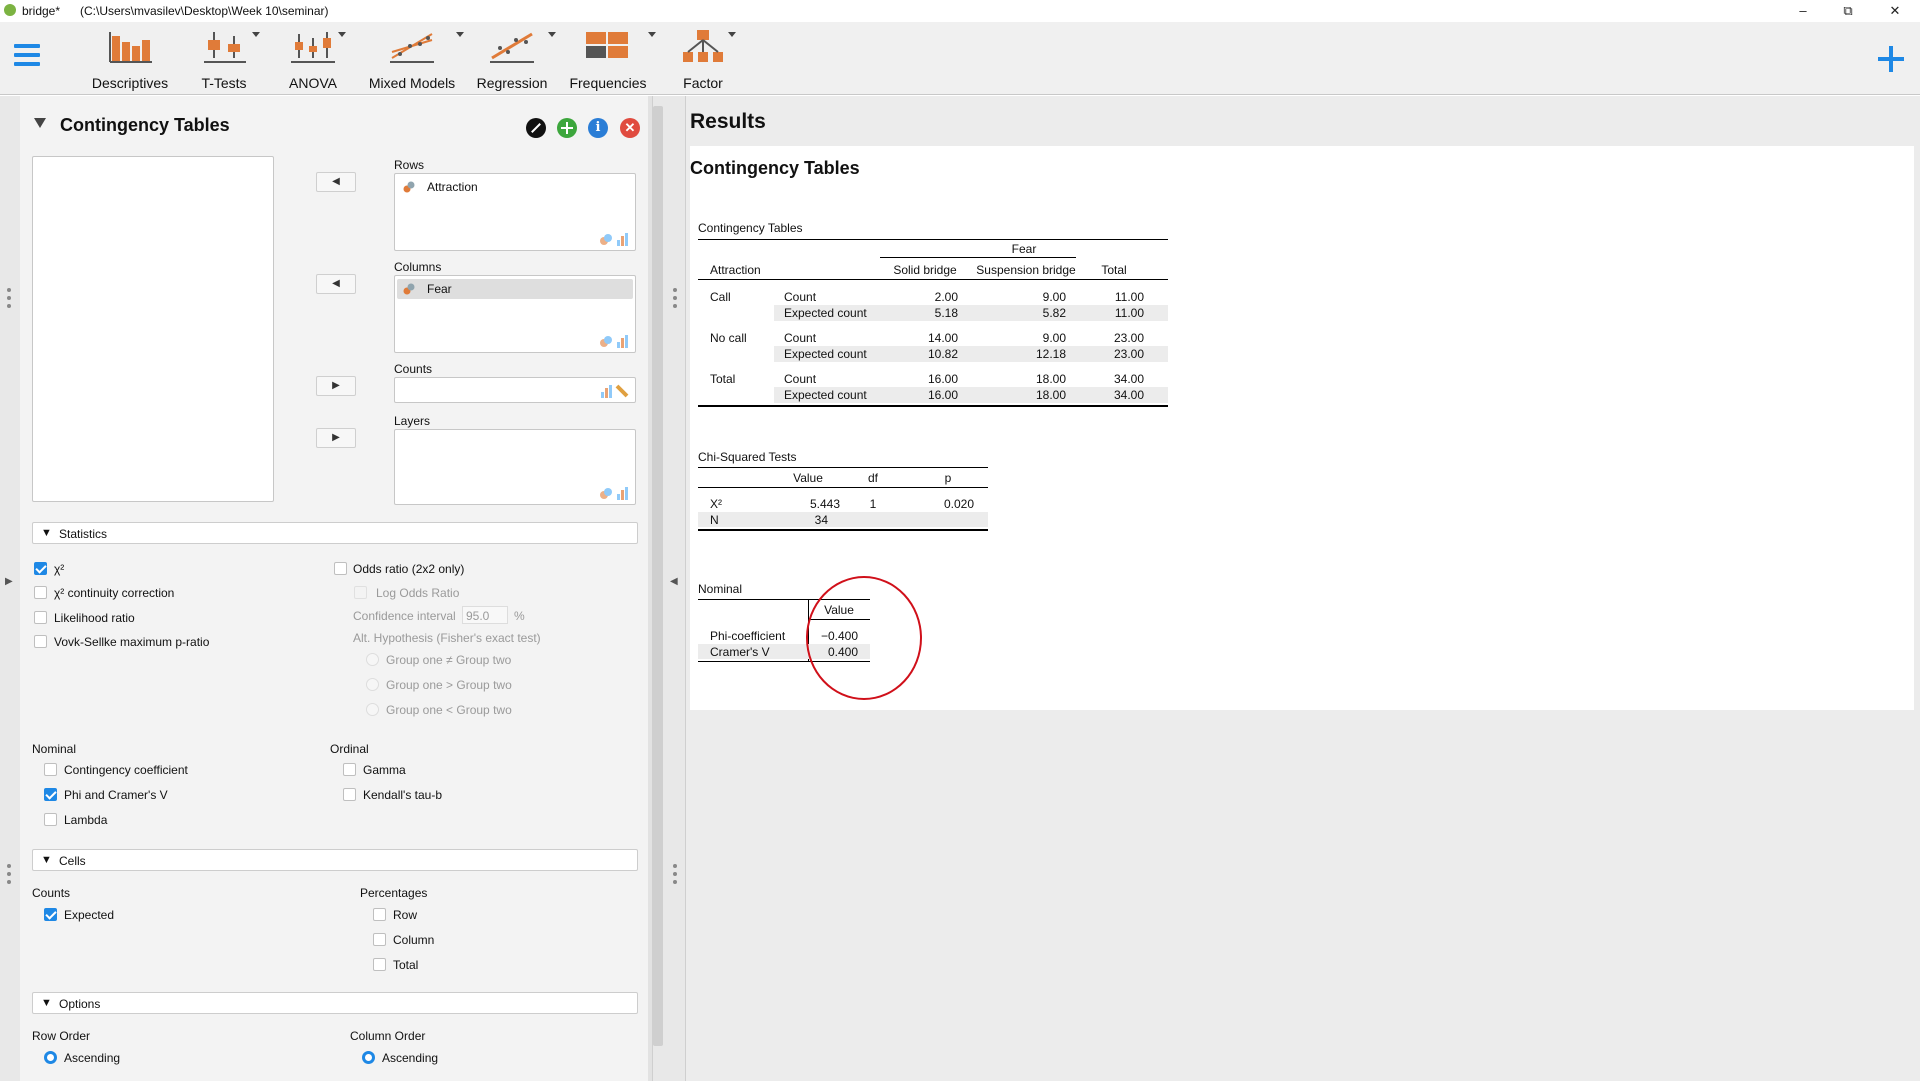 The height and width of the screenshot is (1081, 1920). What do you see at coordinates (83, 534) in the screenshot?
I see `section-title: Statistics` at bounding box center [83, 534].